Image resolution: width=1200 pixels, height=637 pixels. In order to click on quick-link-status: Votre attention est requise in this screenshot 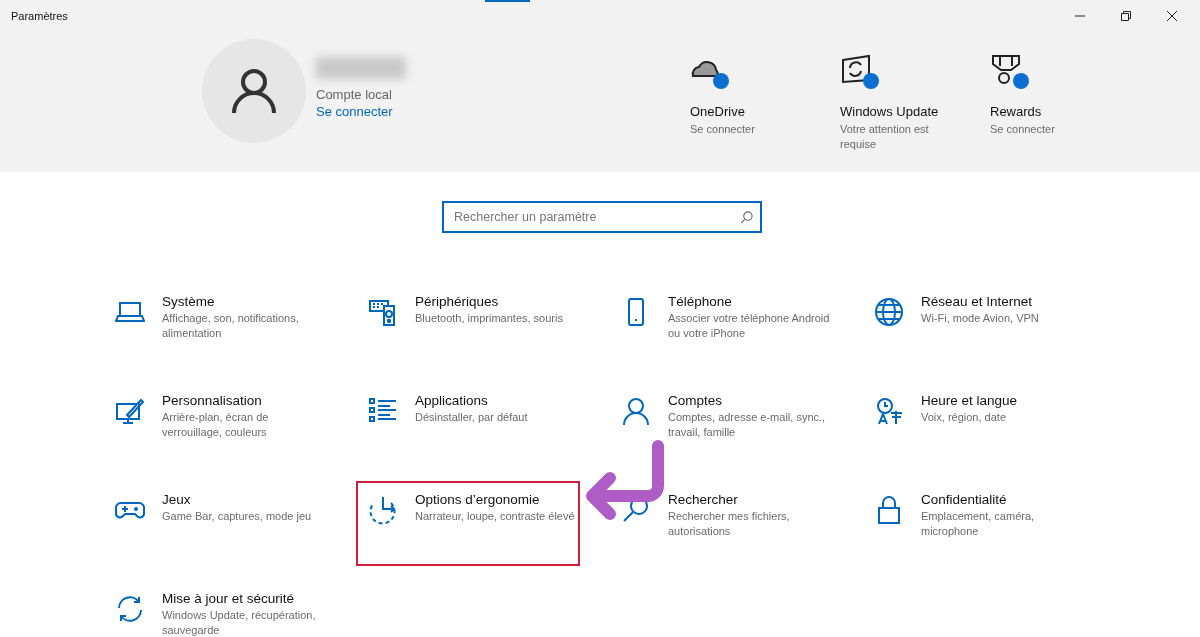, I will do `click(885, 137)`.